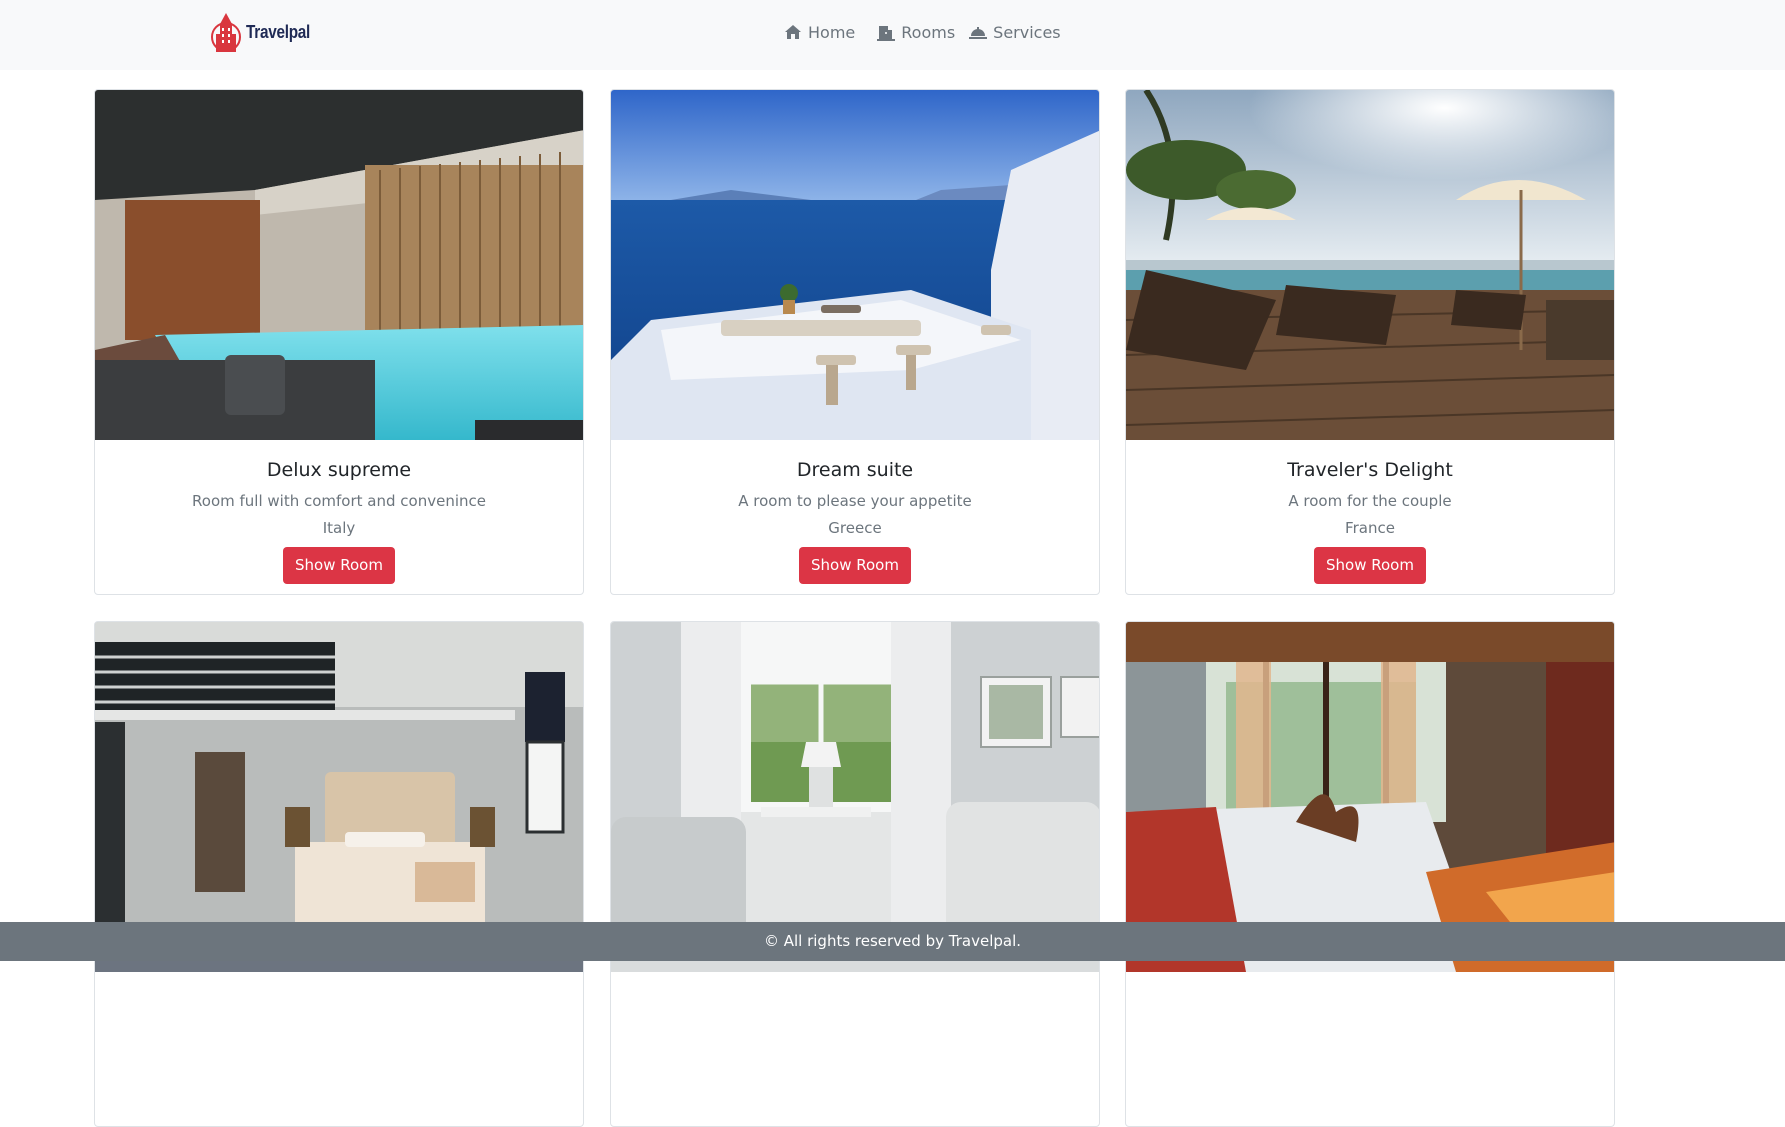 This screenshot has height=1127, width=1785. I want to click on home-icon, so click(793, 32).